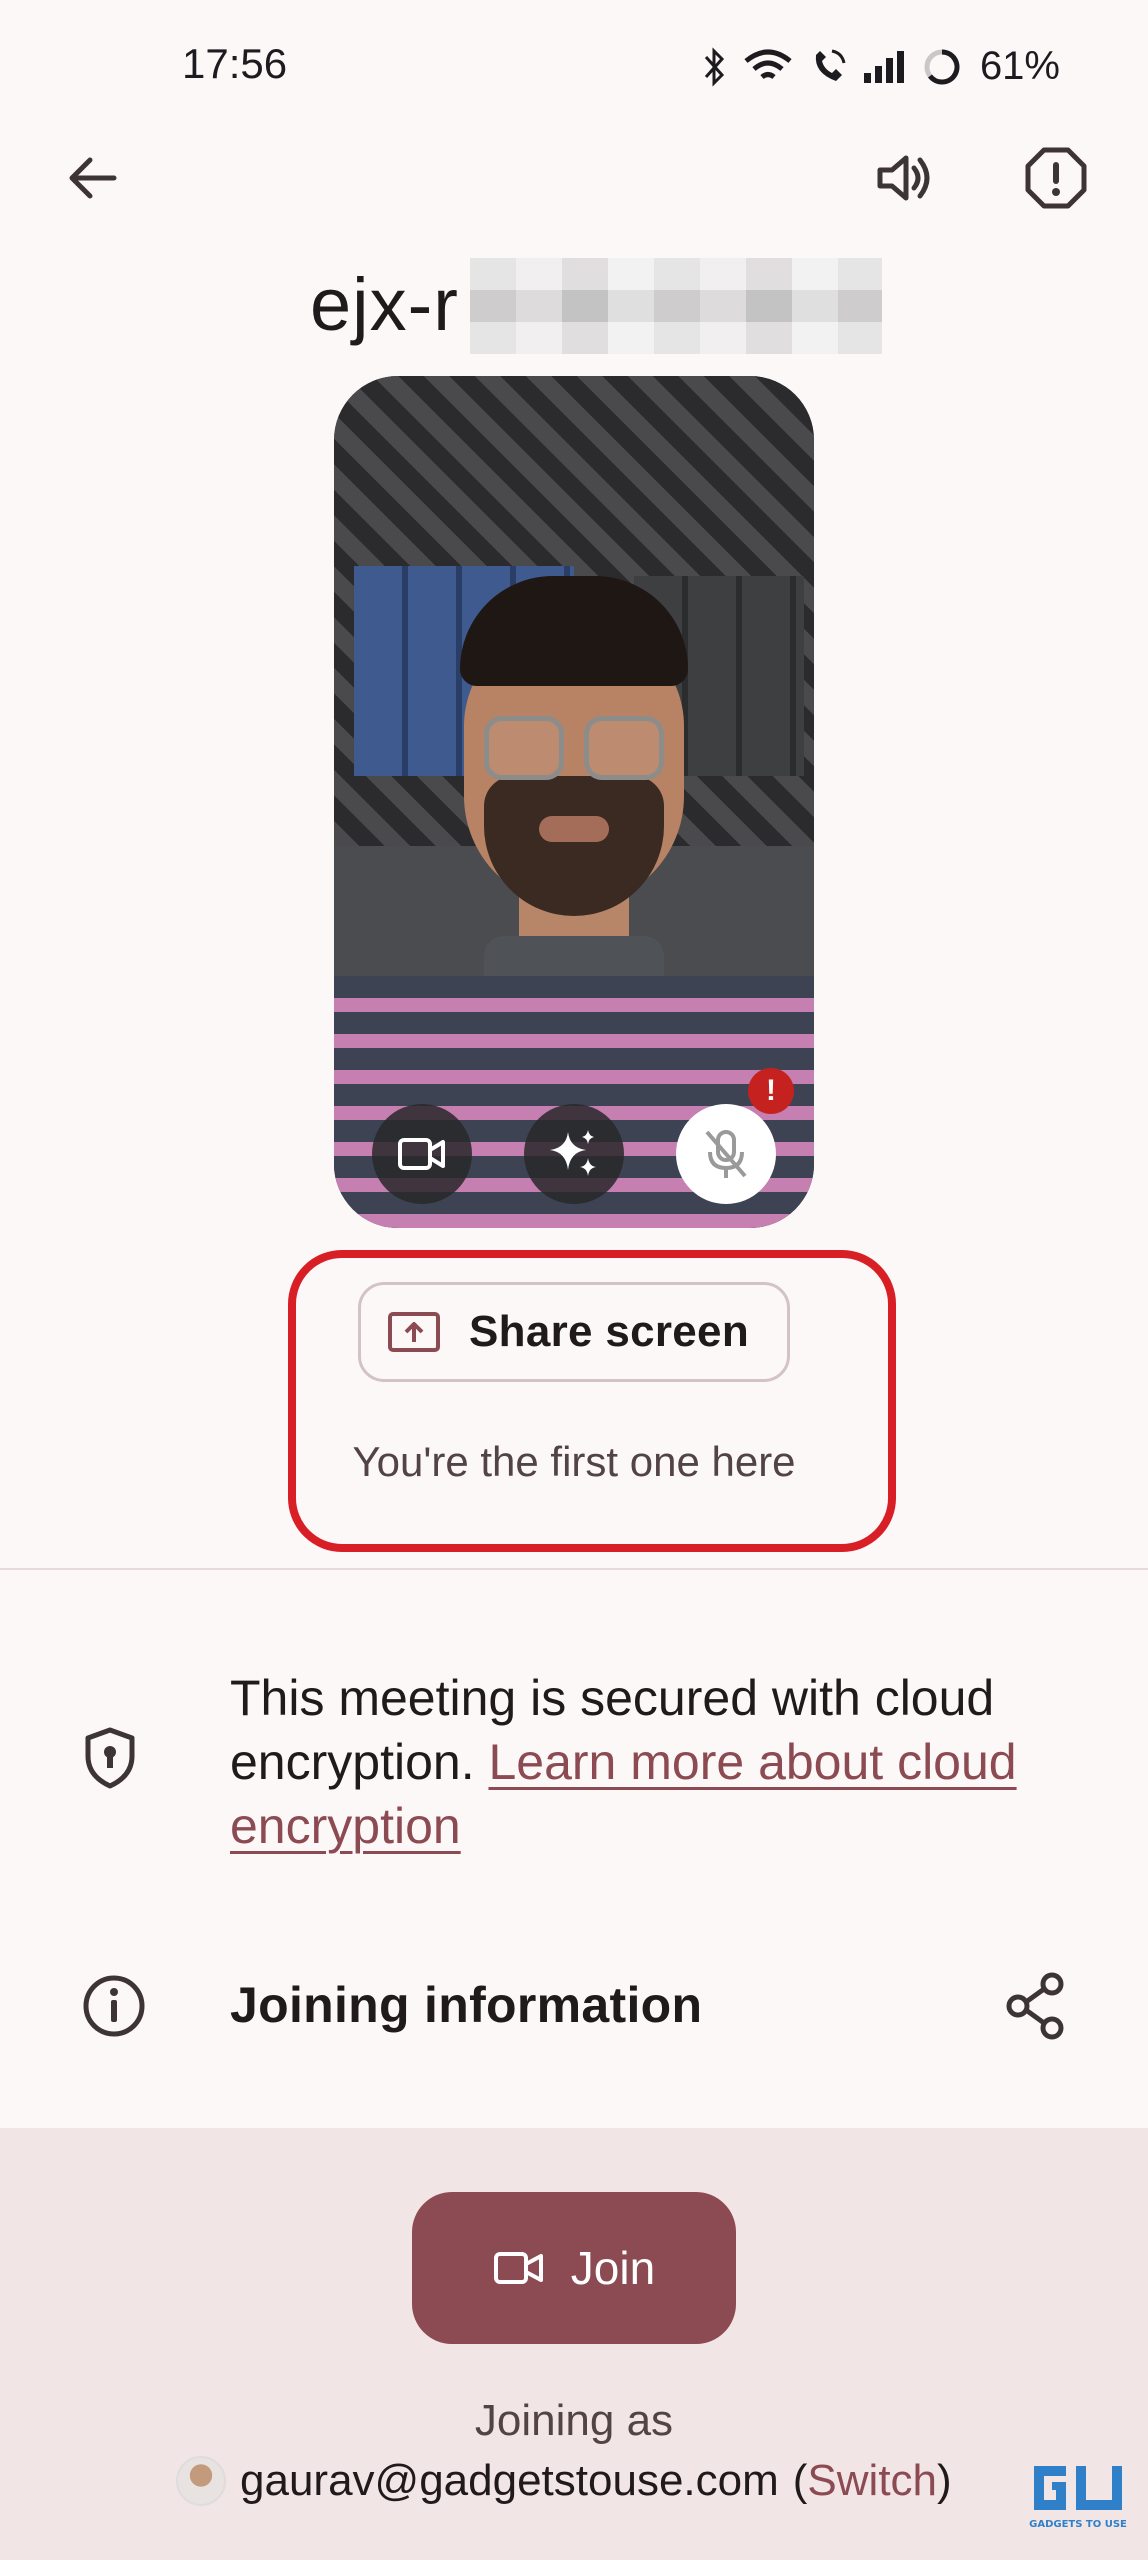 This screenshot has width=1148, height=2560. What do you see at coordinates (1036, 2008) in the screenshot?
I see `share-icon` at bounding box center [1036, 2008].